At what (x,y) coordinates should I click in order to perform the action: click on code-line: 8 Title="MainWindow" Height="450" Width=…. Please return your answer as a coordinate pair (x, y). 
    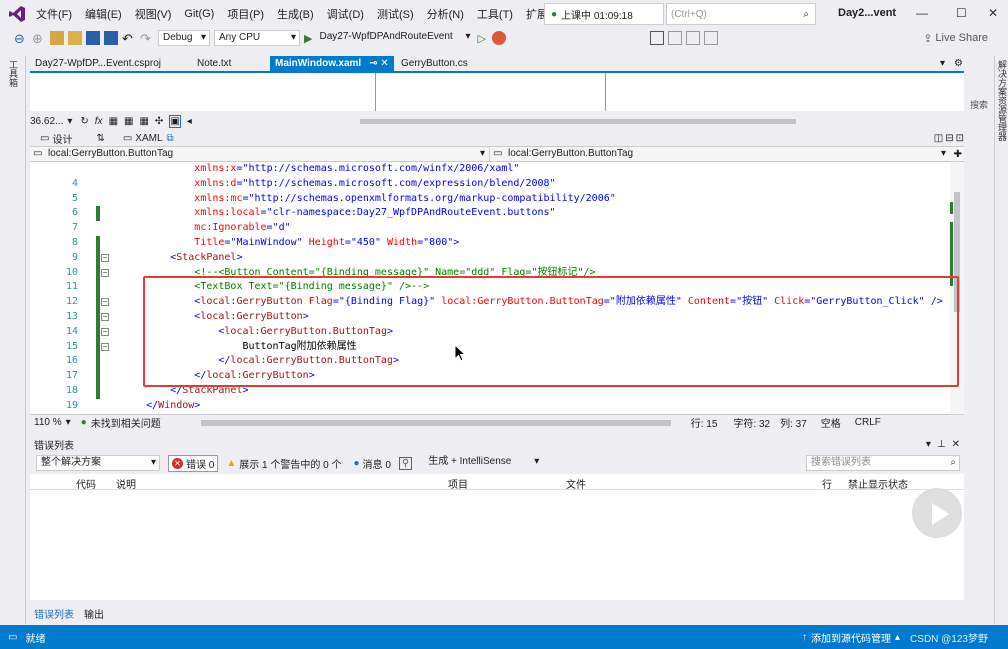
    Looking at the image, I should click on (490, 243).